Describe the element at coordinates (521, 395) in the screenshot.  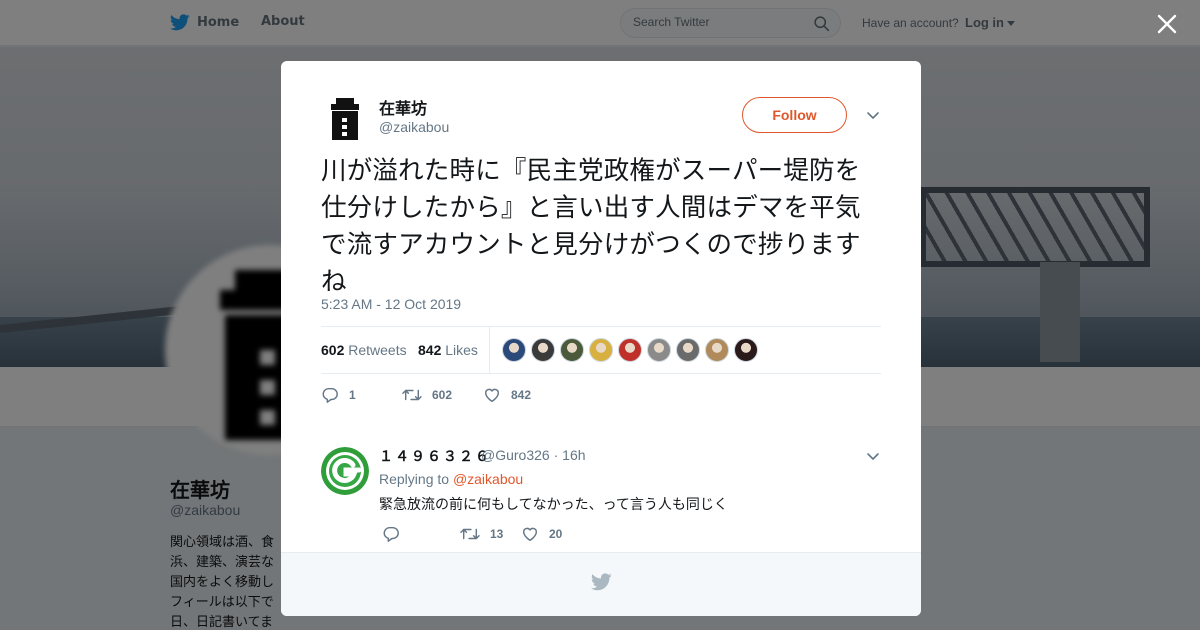
I see `like-count: 842` at that location.